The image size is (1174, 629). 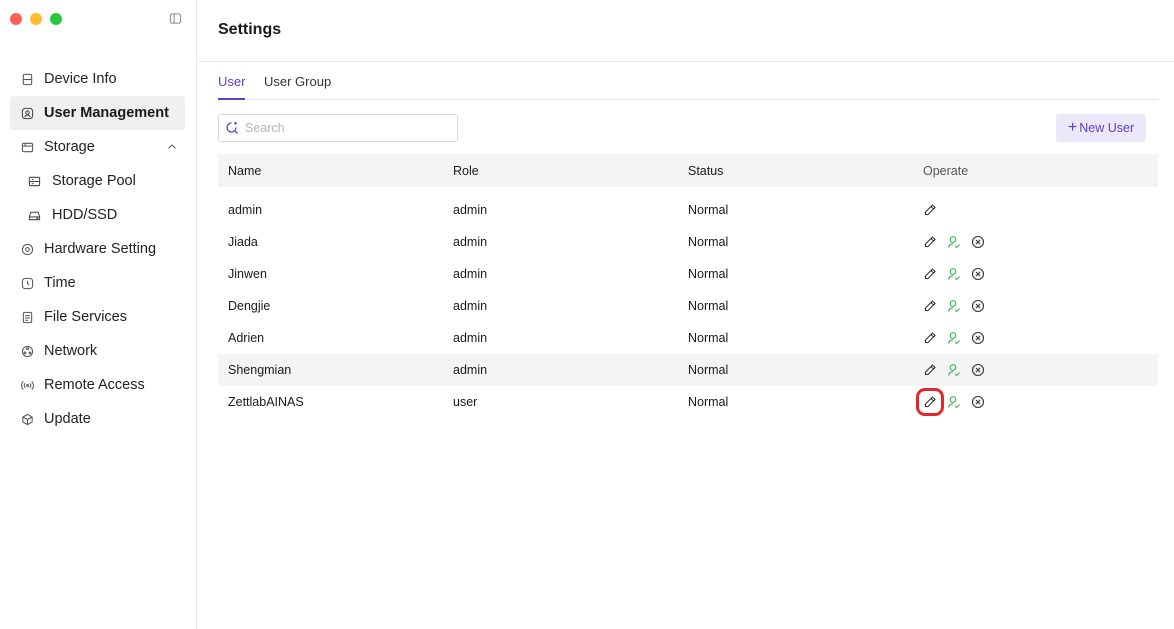 What do you see at coordinates (27, 283) in the screenshot?
I see `clock-icon` at bounding box center [27, 283].